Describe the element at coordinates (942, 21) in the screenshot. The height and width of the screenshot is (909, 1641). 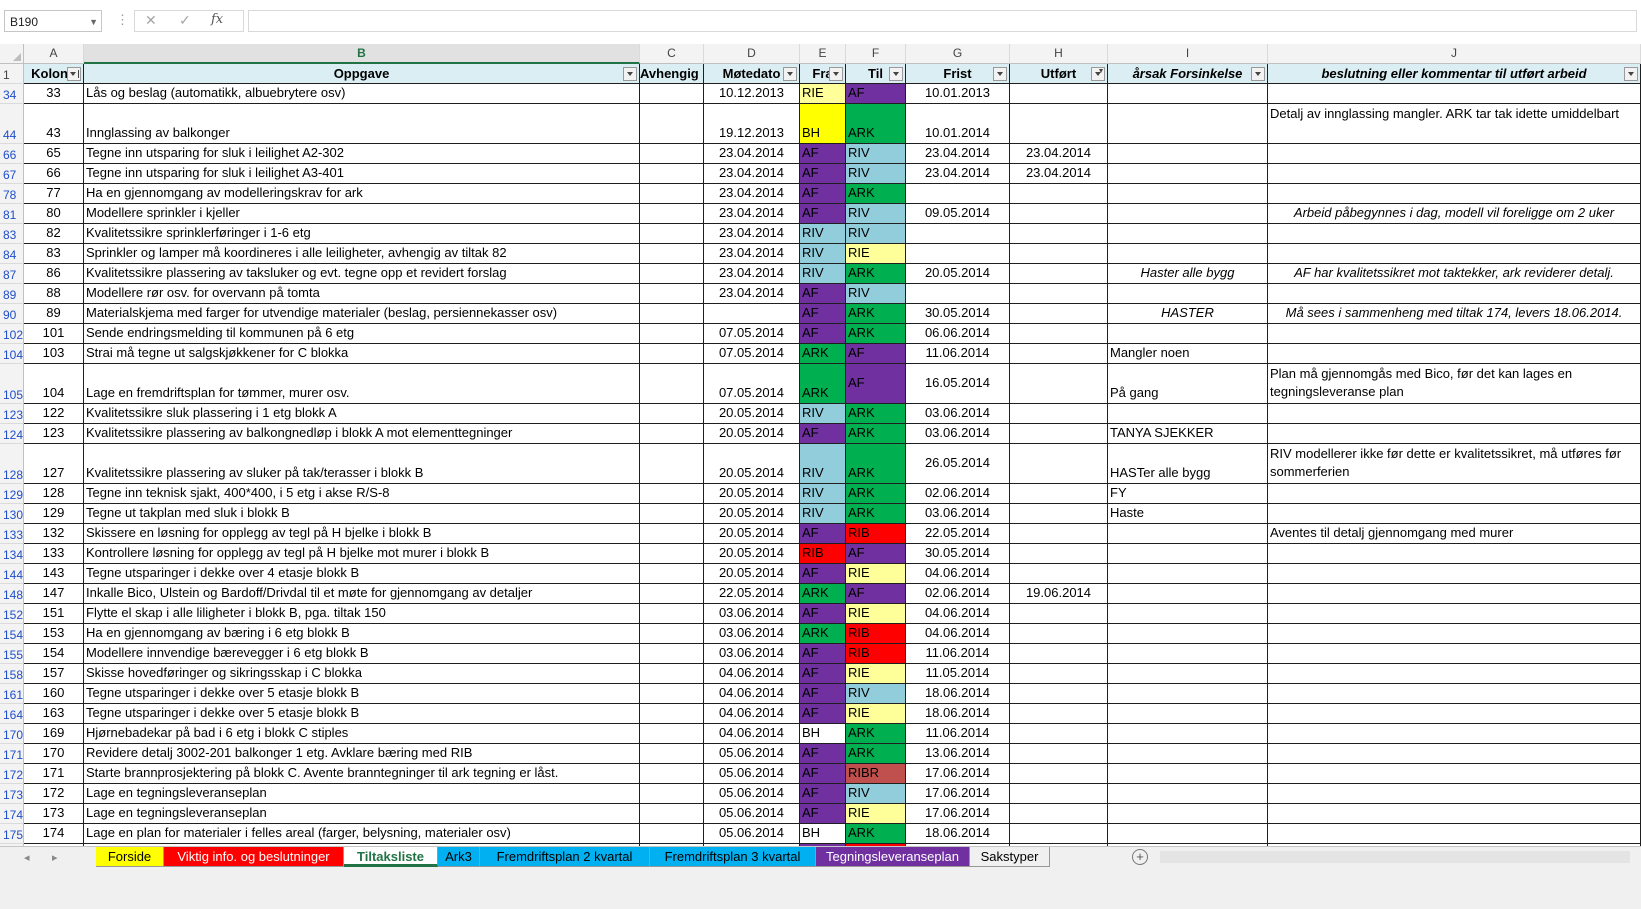
I see `formula-input` at that location.